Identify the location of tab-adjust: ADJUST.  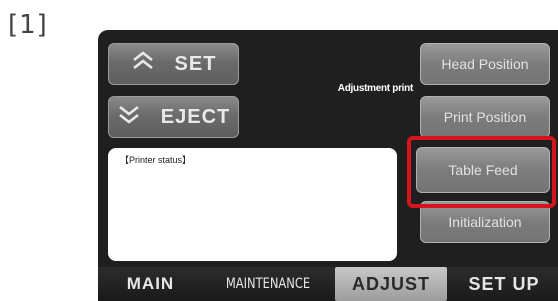
(391, 284).